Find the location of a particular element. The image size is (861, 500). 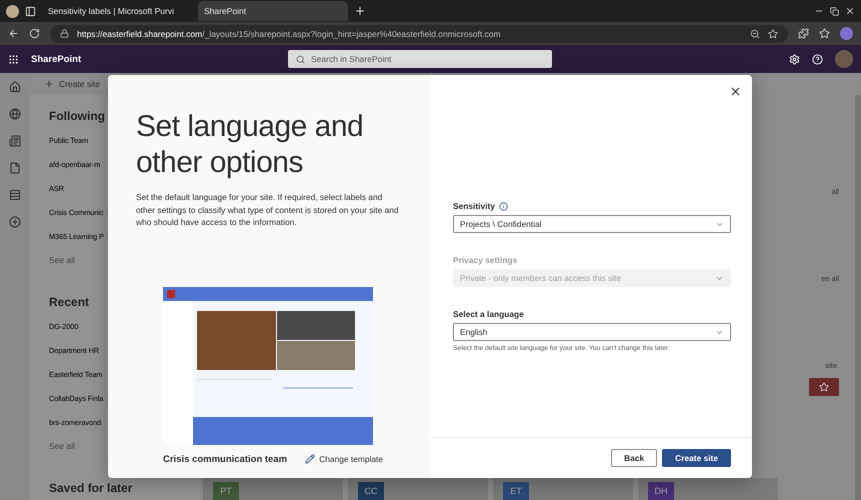

dialog-title: Set language and other options is located at coordinates (250, 145).